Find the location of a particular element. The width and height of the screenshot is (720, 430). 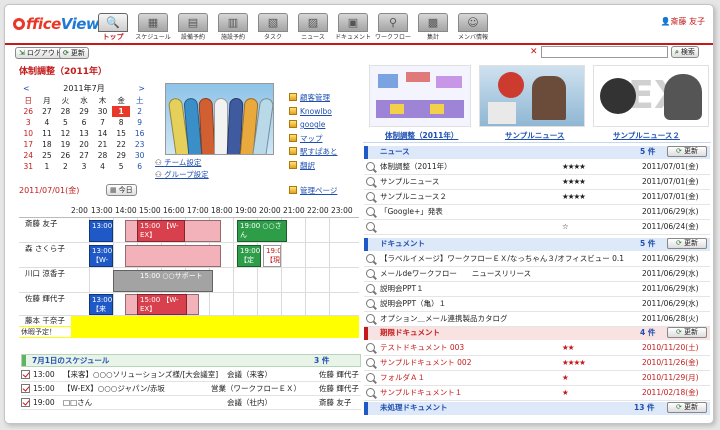

calendar-day: 3 is located at coordinates (28, 122).